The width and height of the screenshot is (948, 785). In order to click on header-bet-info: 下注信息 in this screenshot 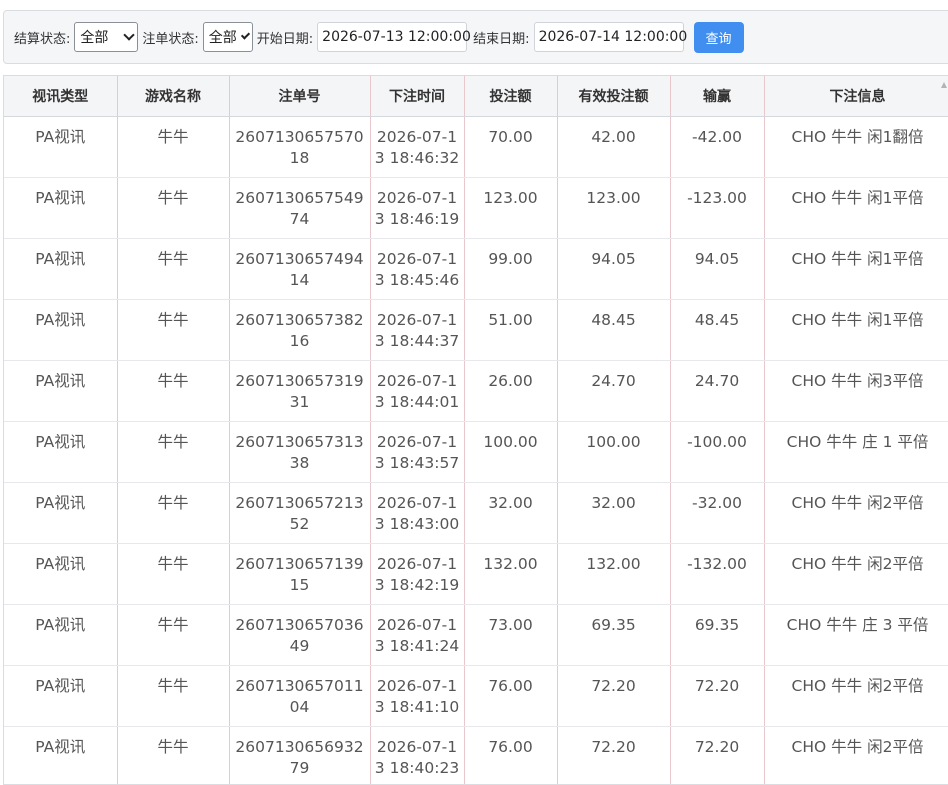, I will do `click(856, 96)`.